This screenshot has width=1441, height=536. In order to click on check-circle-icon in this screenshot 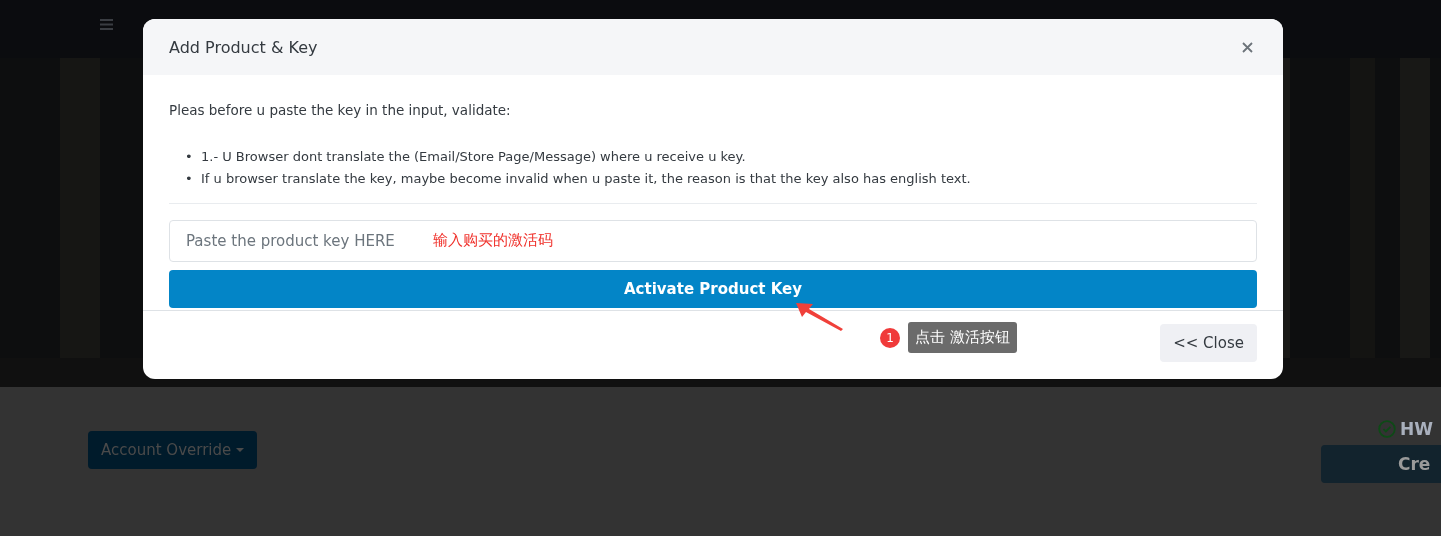, I will do `click(1387, 429)`.